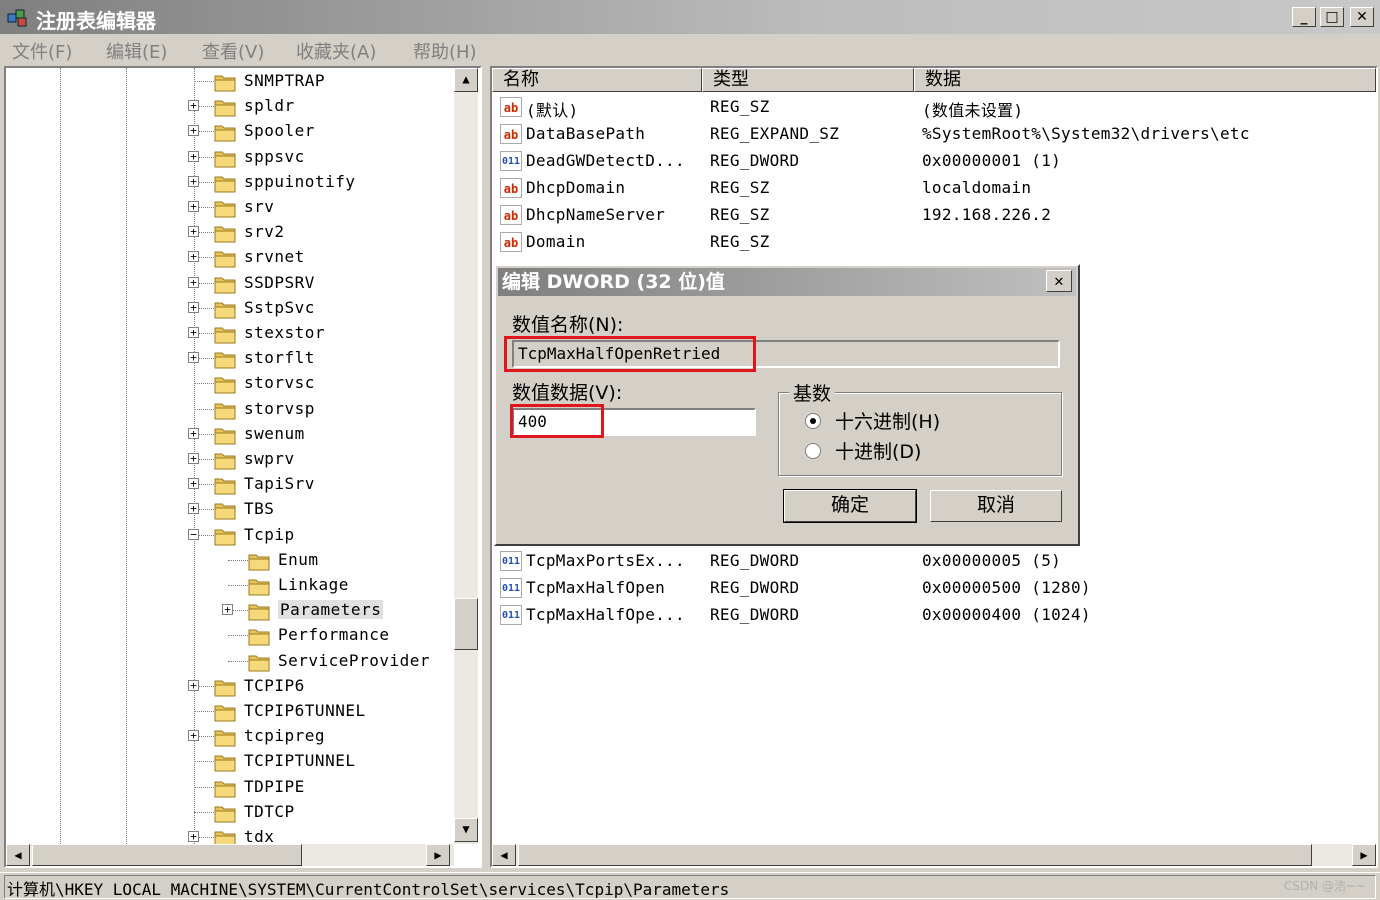 Image resolution: width=1380 pixels, height=900 pixels. I want to click on tree-item-label: swprv, so click(269, 458).